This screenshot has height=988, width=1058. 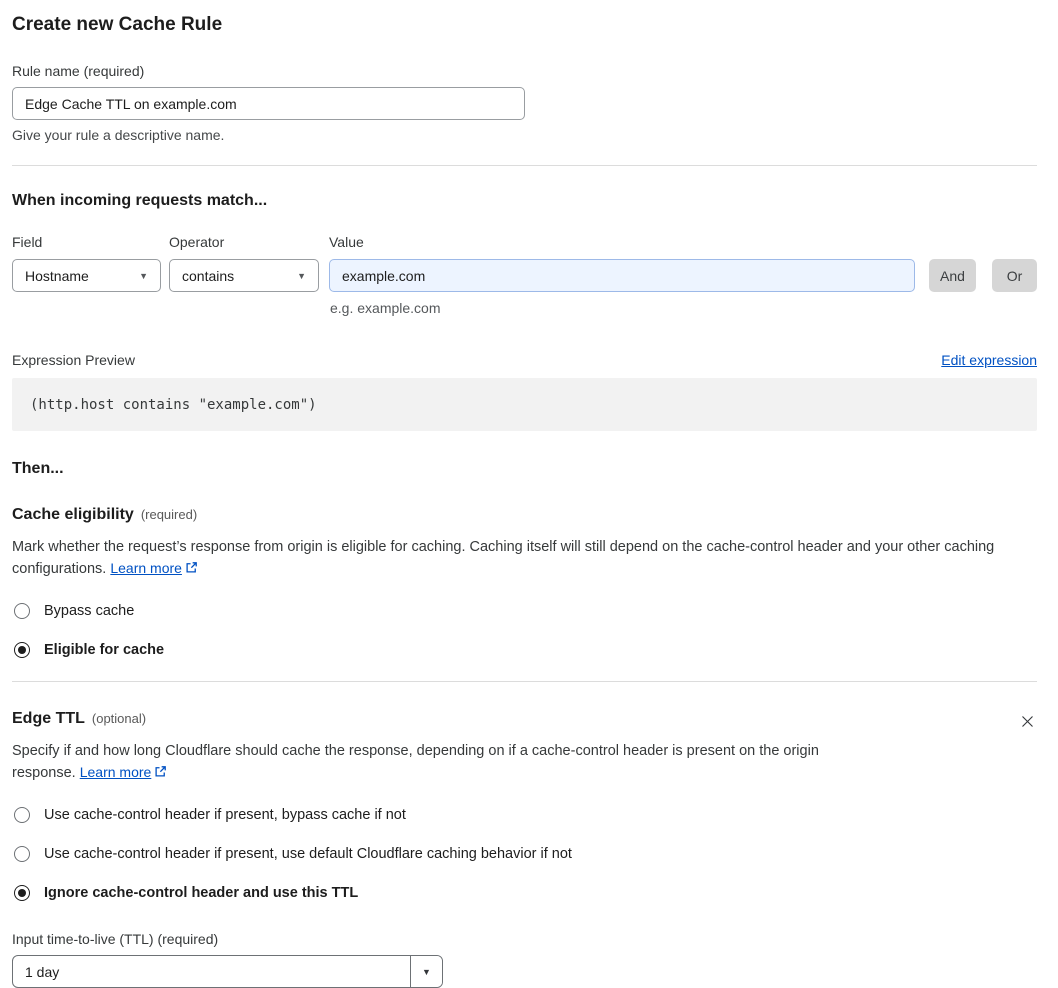 I want to click on field-label: Field, so click(x=27, y=242).